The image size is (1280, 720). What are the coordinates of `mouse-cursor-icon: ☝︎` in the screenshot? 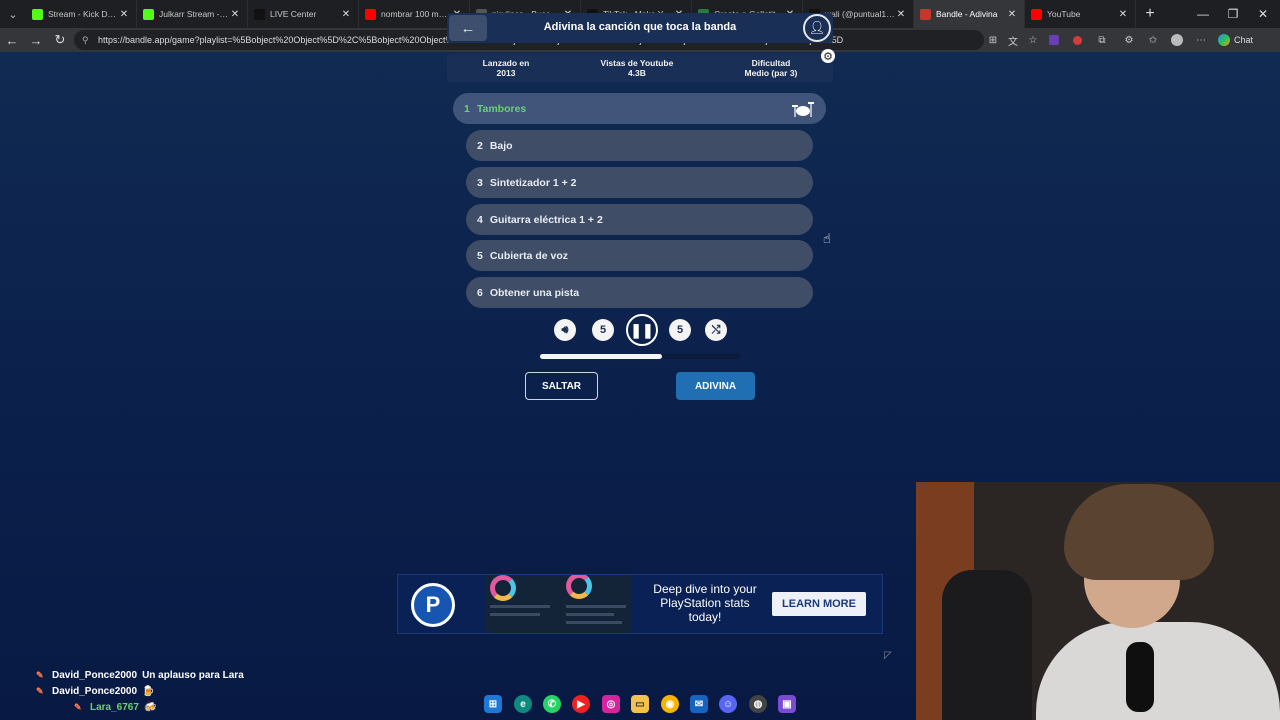 It's located at (827, 238).